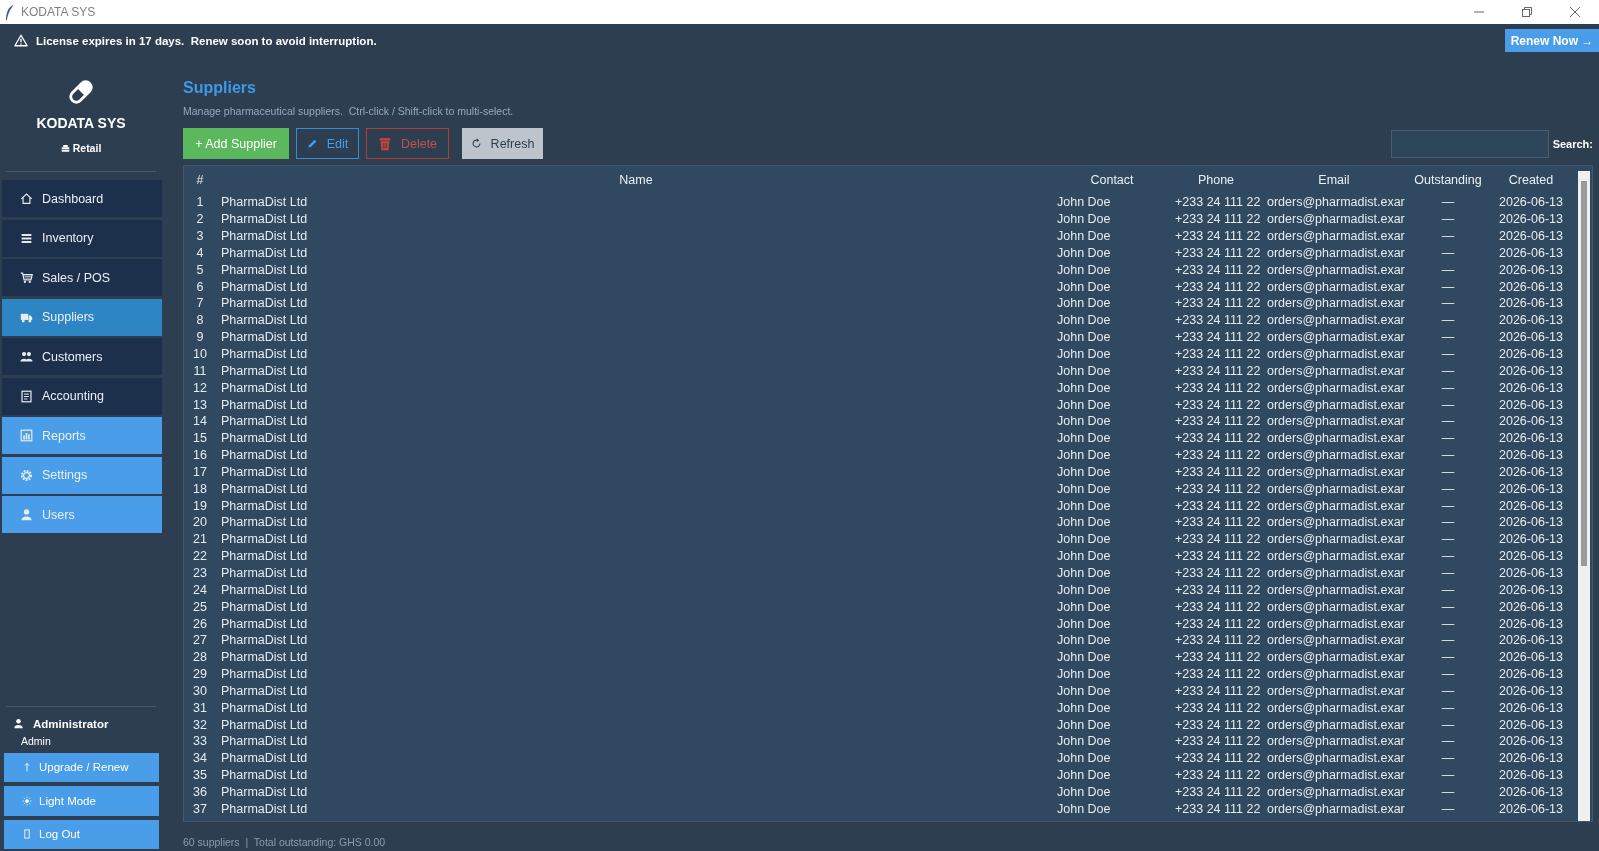  What do you see at coordinates (200, 338) in the screenshot?
I see `row-number: 9` at bounding box center [200, 338].